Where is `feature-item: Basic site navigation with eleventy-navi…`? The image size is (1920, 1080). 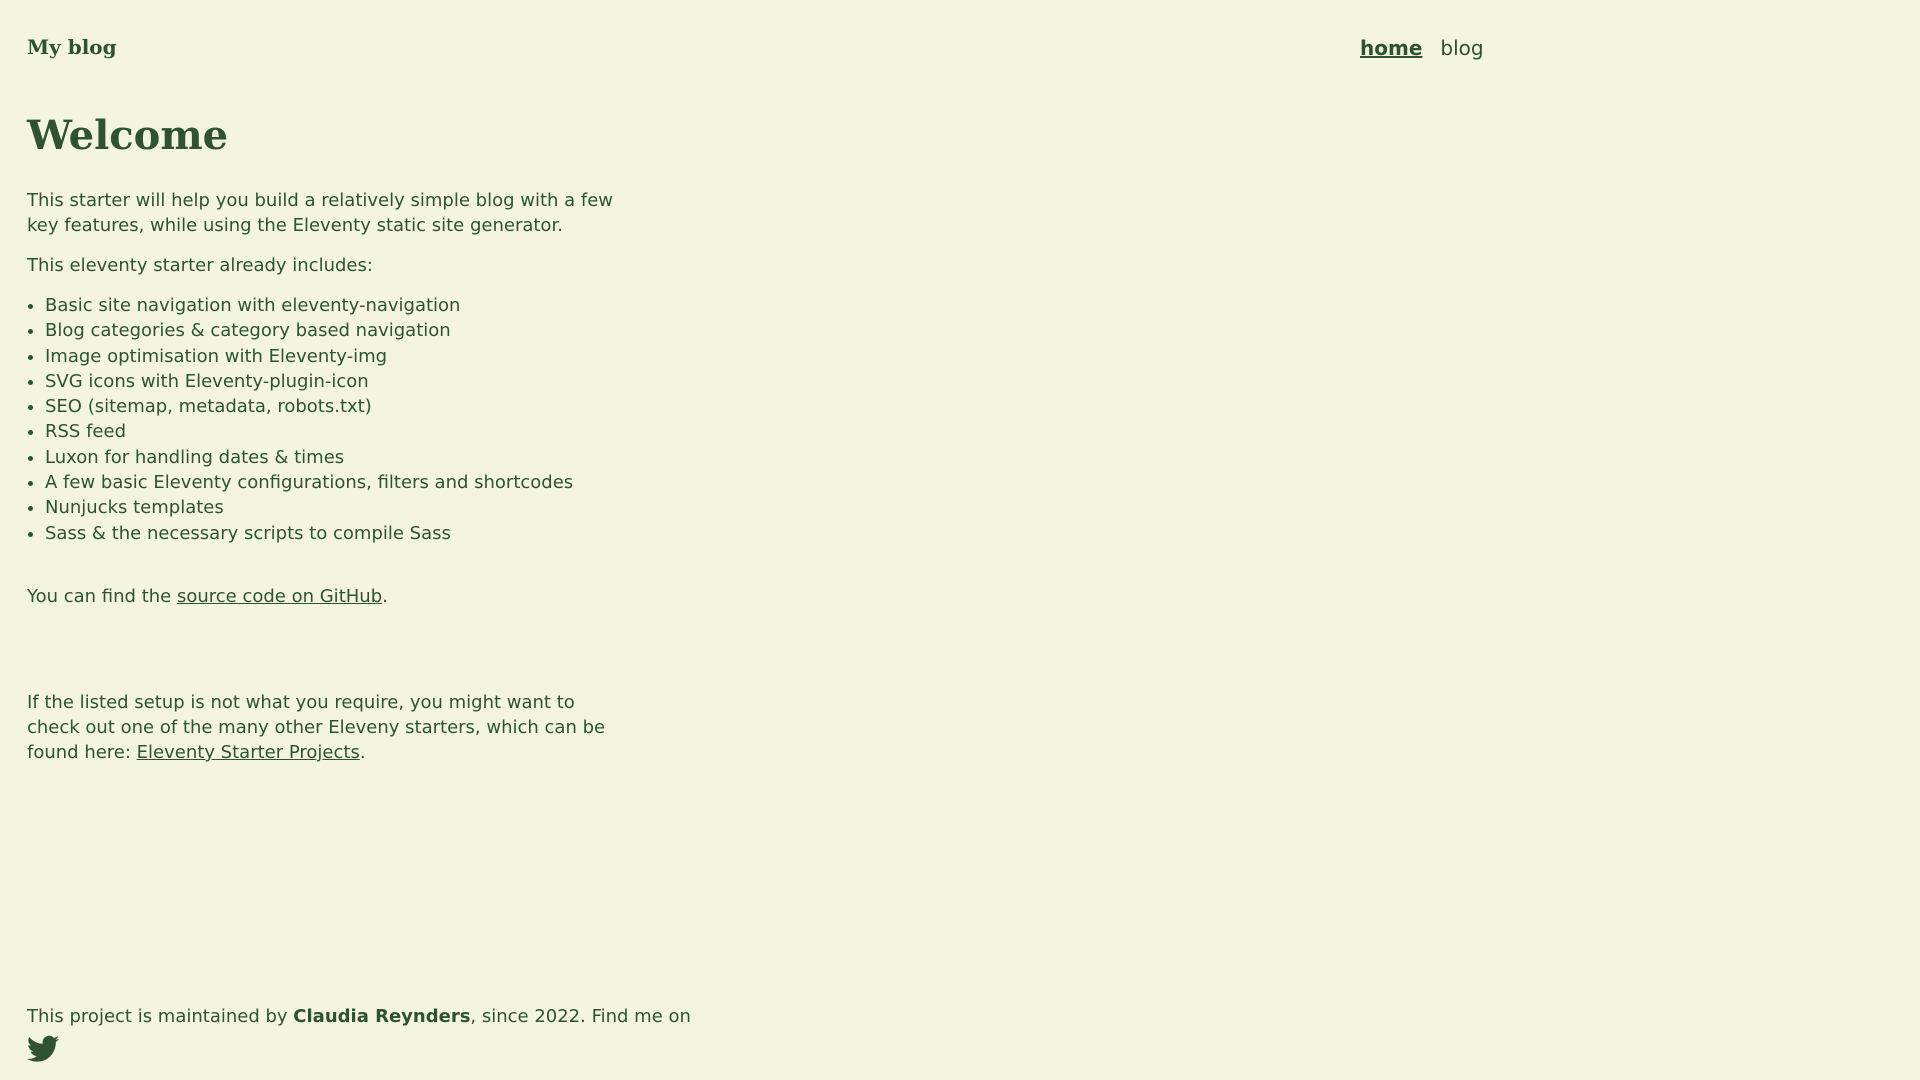
feature-item: Basic site navigation with eleventy-navi… is located at coordinates (336, 305).